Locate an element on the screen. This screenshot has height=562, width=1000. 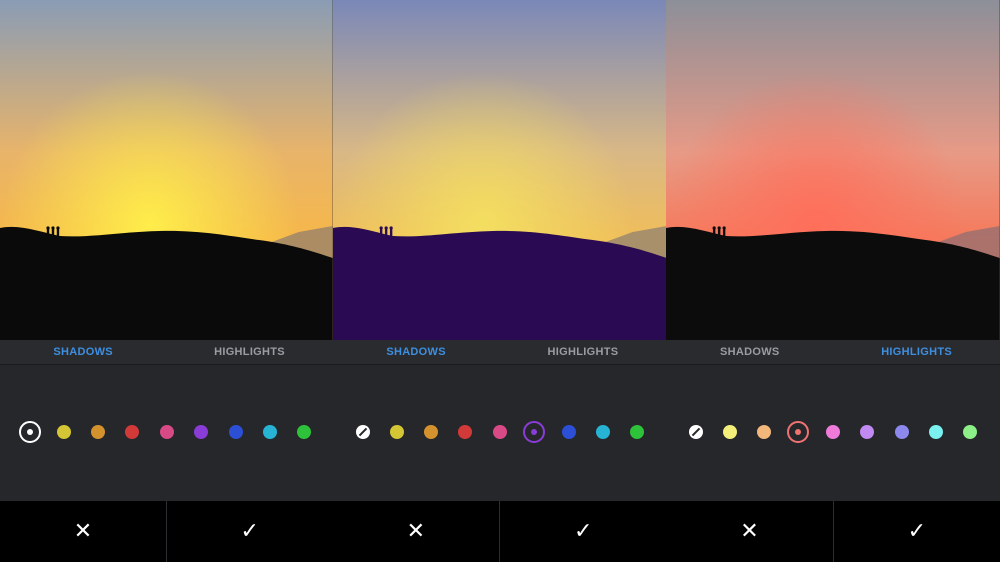
swatch-purple-selected is located at coordinates (533, 432).